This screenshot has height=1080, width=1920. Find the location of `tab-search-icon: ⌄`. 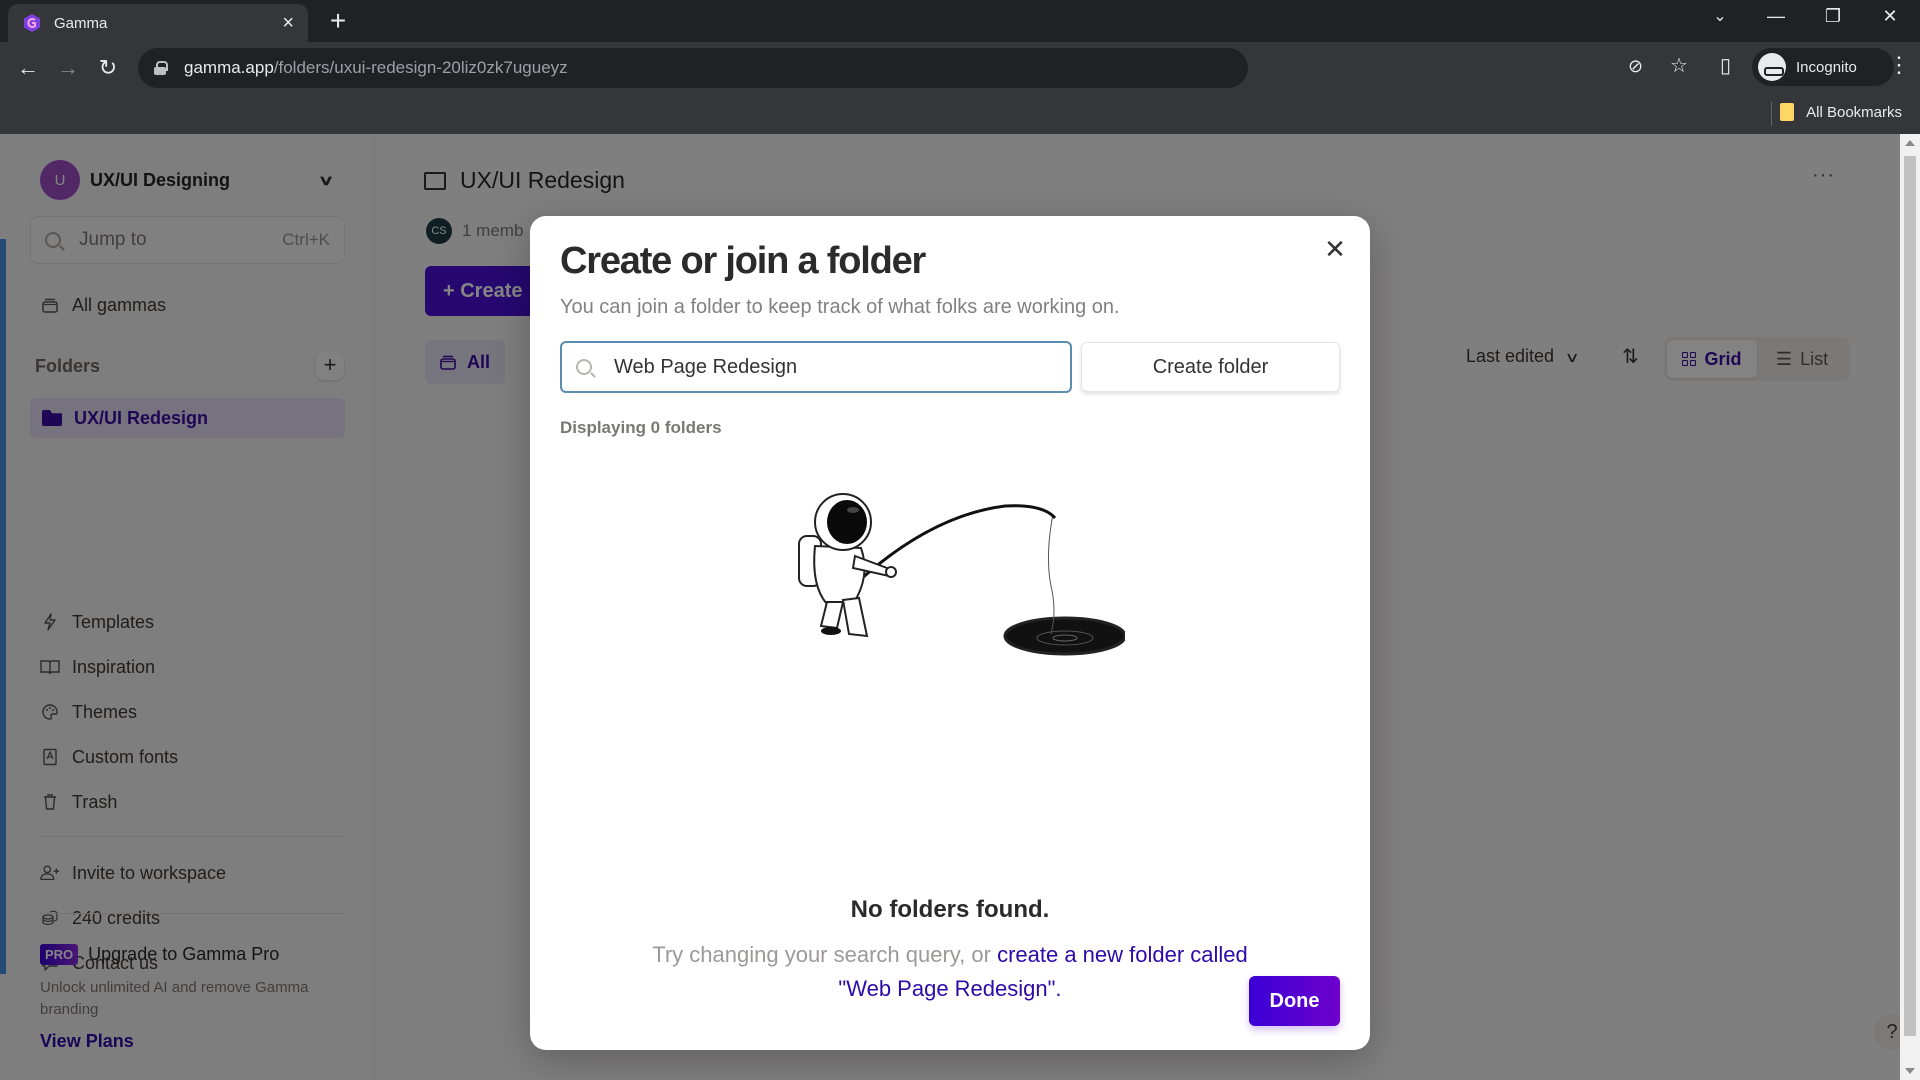

tab-search-icon: ⌄ is located at coordinates (1720, 16).